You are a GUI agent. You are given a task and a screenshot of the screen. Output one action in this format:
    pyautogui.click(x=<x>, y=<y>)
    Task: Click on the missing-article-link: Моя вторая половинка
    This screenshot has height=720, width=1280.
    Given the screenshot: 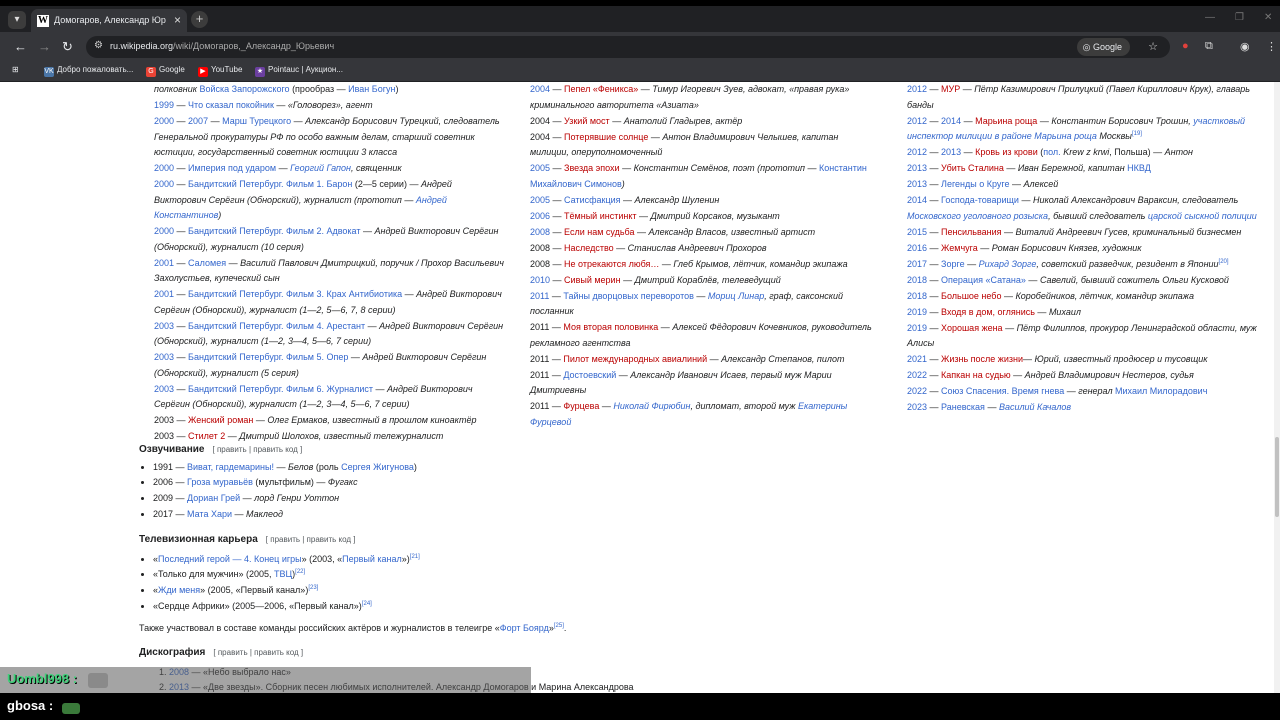 What is the action you would take?
    pyautogui.click(x=610, y=327)
    